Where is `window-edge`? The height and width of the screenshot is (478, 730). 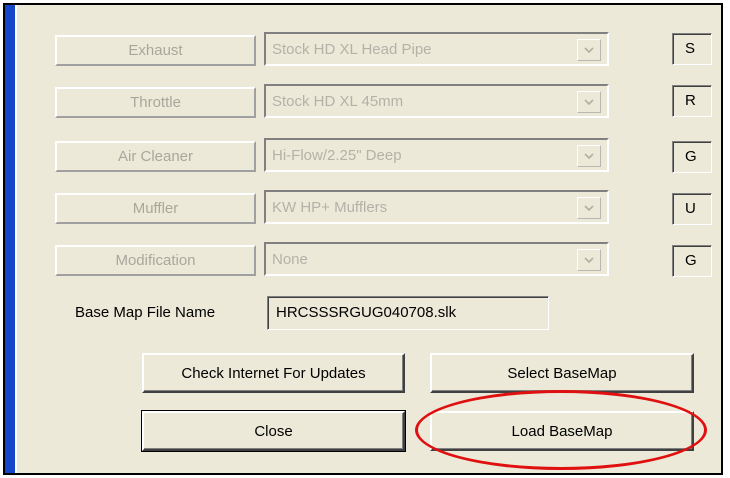 window-edge is located at coordinates (10, 239).